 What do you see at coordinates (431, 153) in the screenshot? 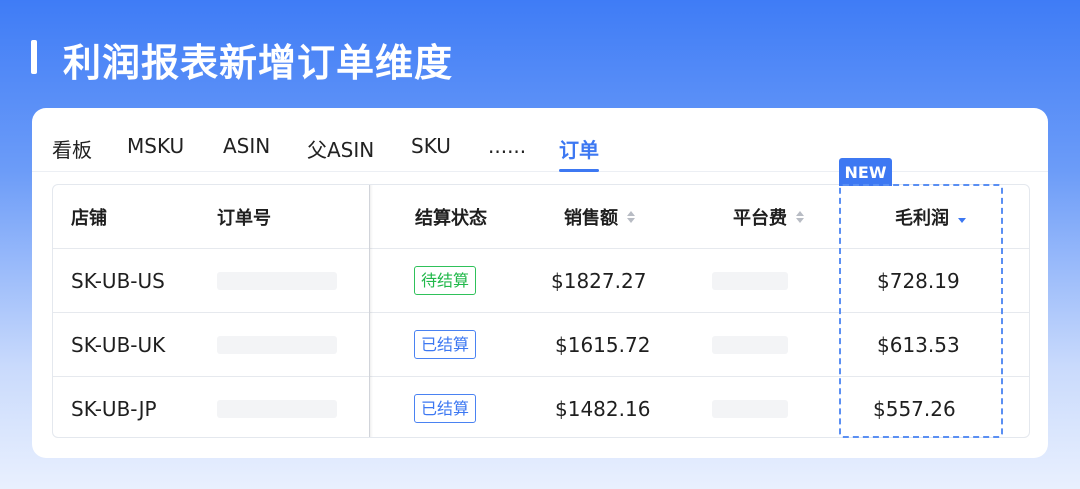
I see `tab-sku: SKU` at bounding box center [431, 153].